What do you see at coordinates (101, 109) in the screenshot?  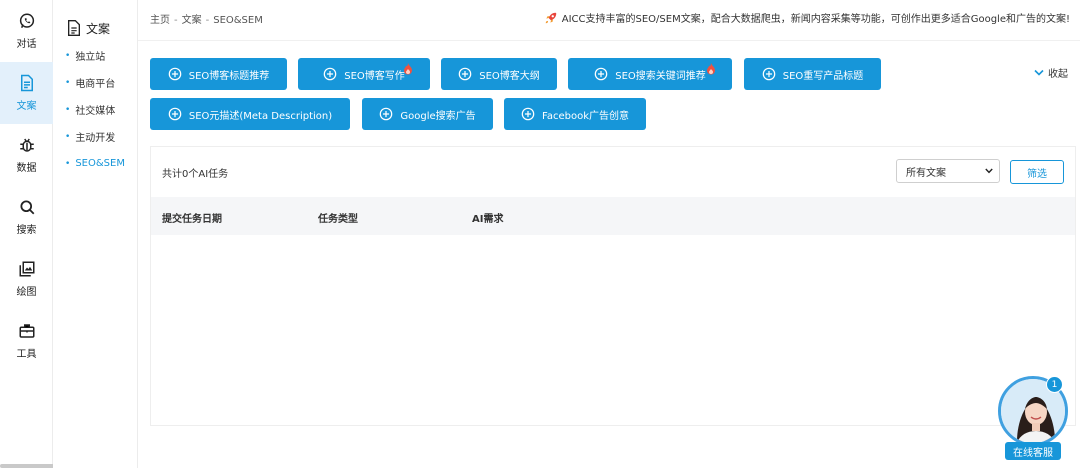 I see `subnav-item-social-media: 社交媒体` at bounding box center [101, 109].